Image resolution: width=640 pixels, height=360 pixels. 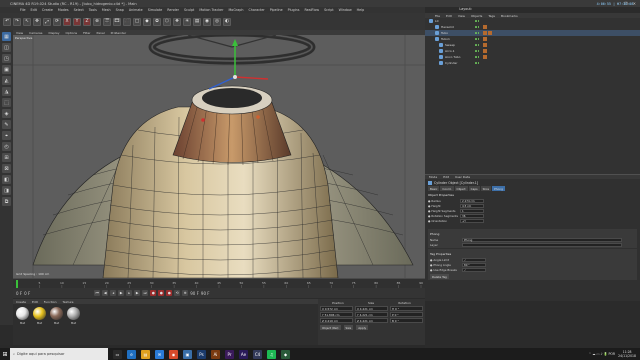 I want to click on menu-item-tools: Tools, so click(x=93, y=10).